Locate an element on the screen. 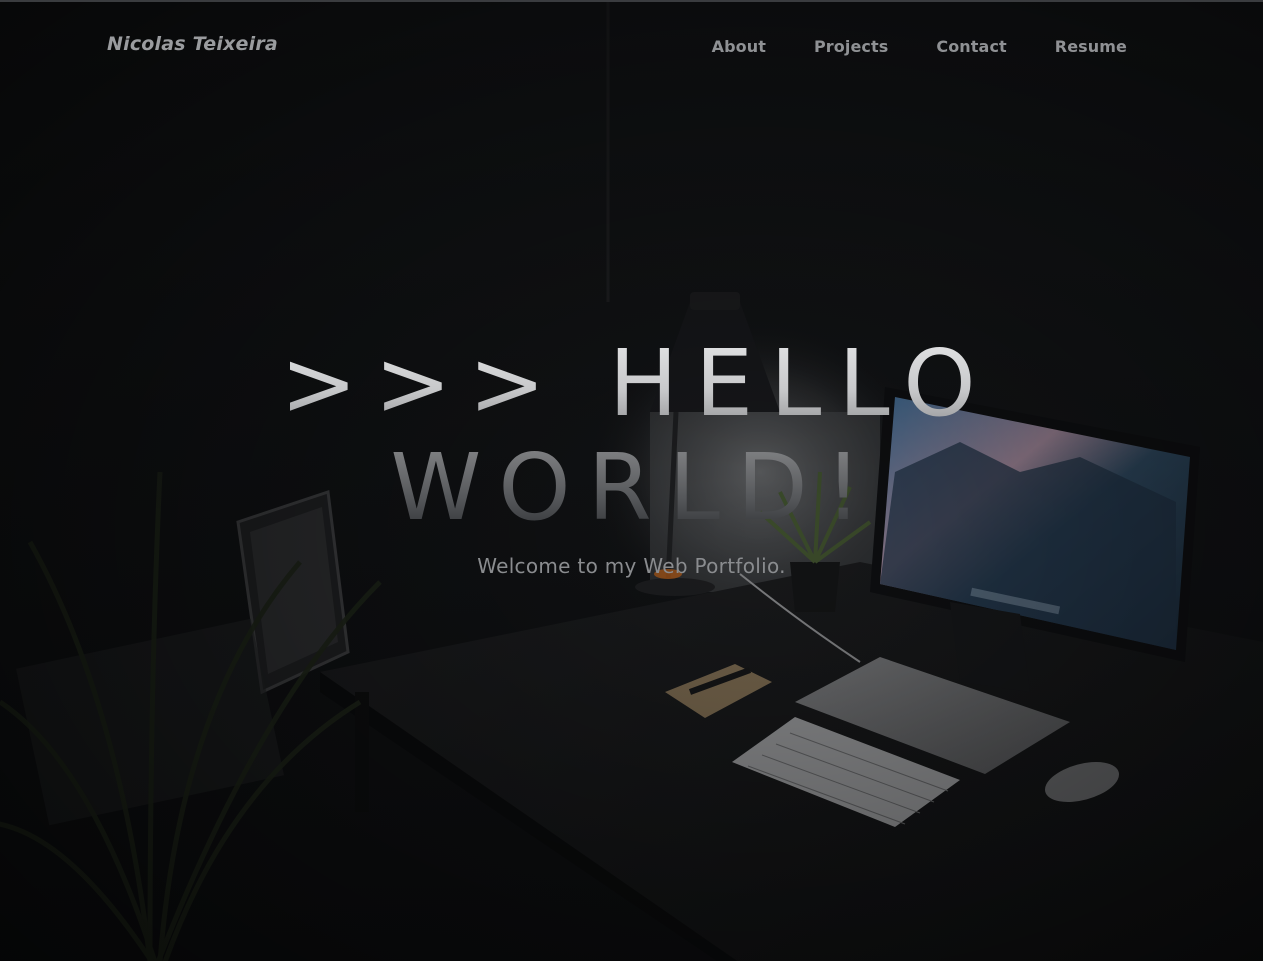 The width and height of the screenshot is (1263, 961). nav-link-contact: Contact is located at coordinates (971, 46).